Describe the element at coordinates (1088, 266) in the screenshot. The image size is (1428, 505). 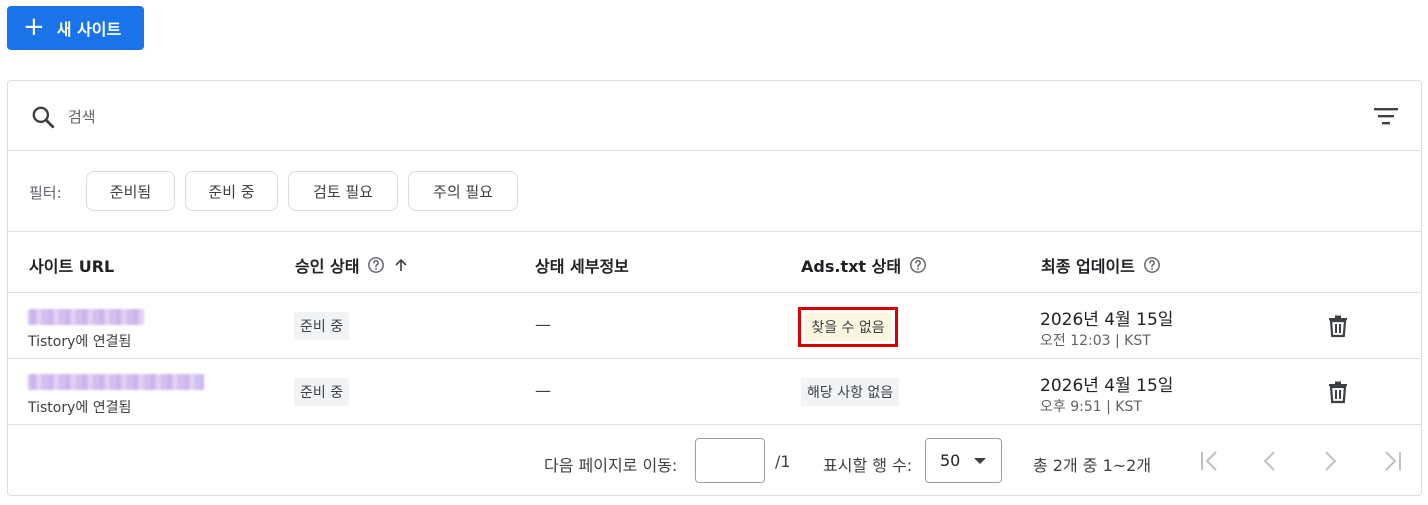
I see `column-last-updated-label: 최종 업데이트` at that location.